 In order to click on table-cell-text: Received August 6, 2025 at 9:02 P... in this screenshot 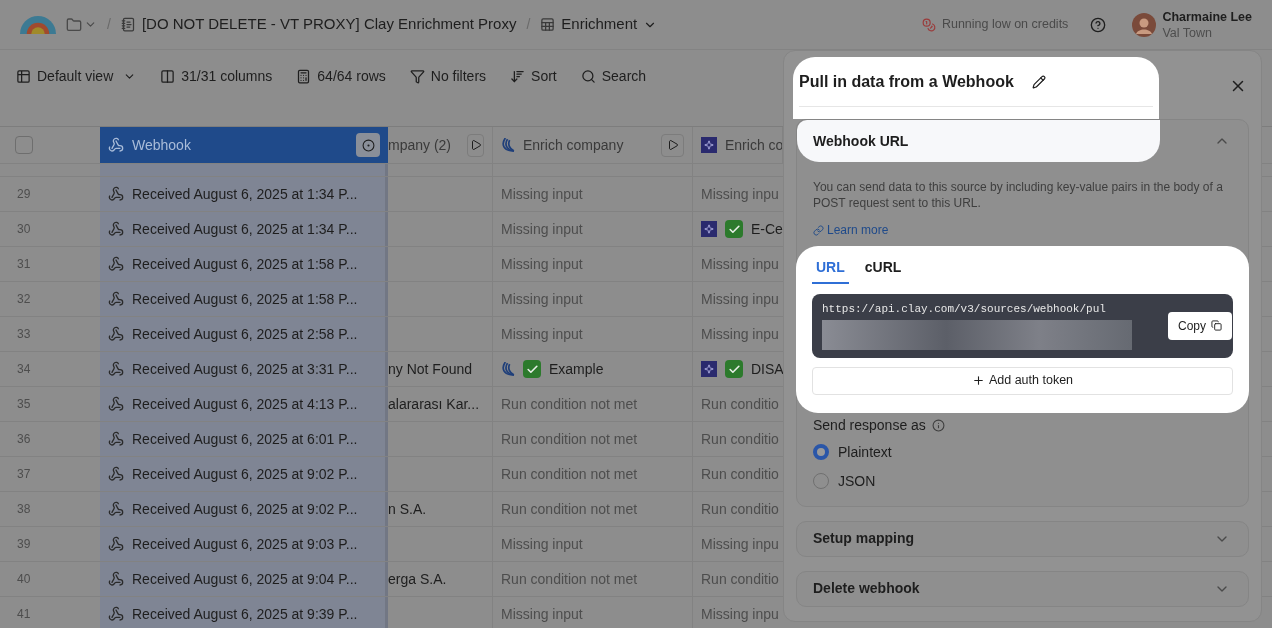, I will do `click(245, 509)`.